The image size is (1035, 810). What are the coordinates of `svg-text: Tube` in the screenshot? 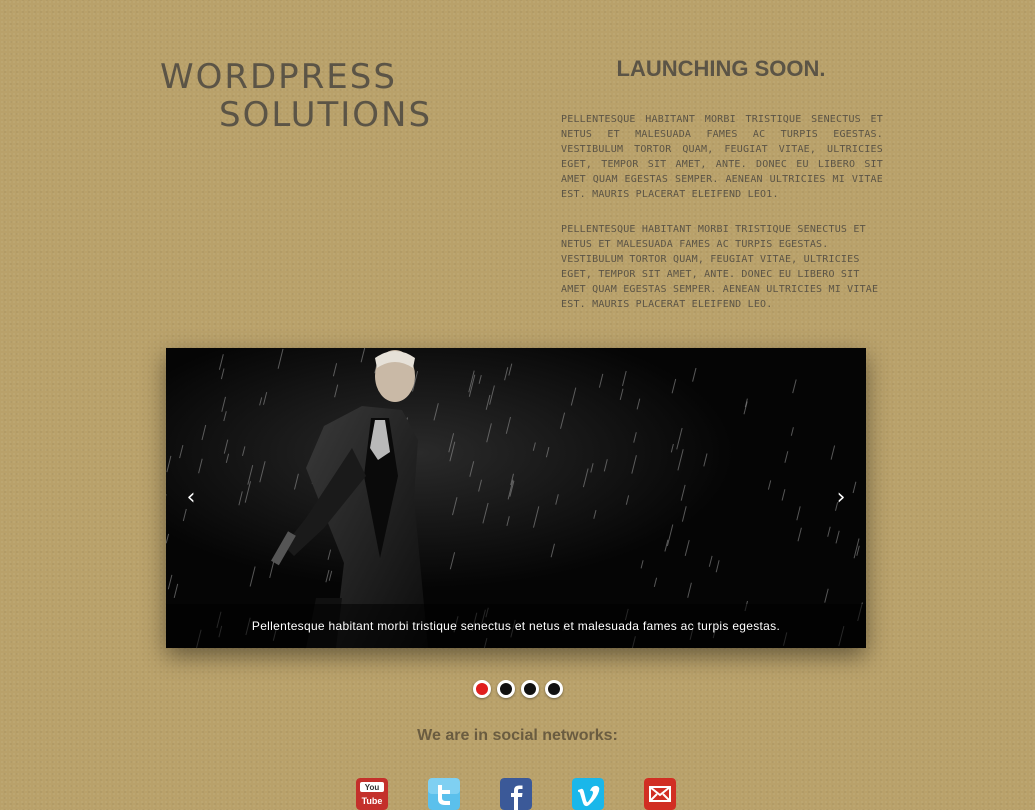 It's located at (372, 801).